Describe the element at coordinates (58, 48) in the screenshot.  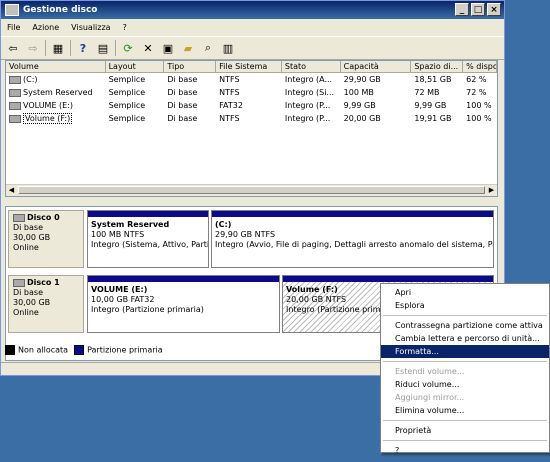
I see `properties-icon: ▦` at that location.